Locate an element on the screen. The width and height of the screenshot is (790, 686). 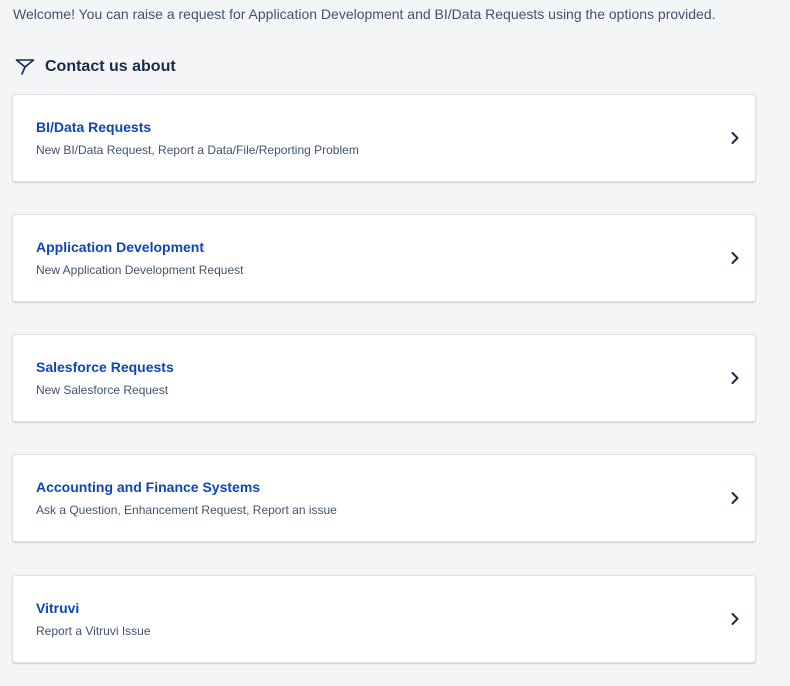
card-title: BI/Data Requests is located at coordinates (93, 127).